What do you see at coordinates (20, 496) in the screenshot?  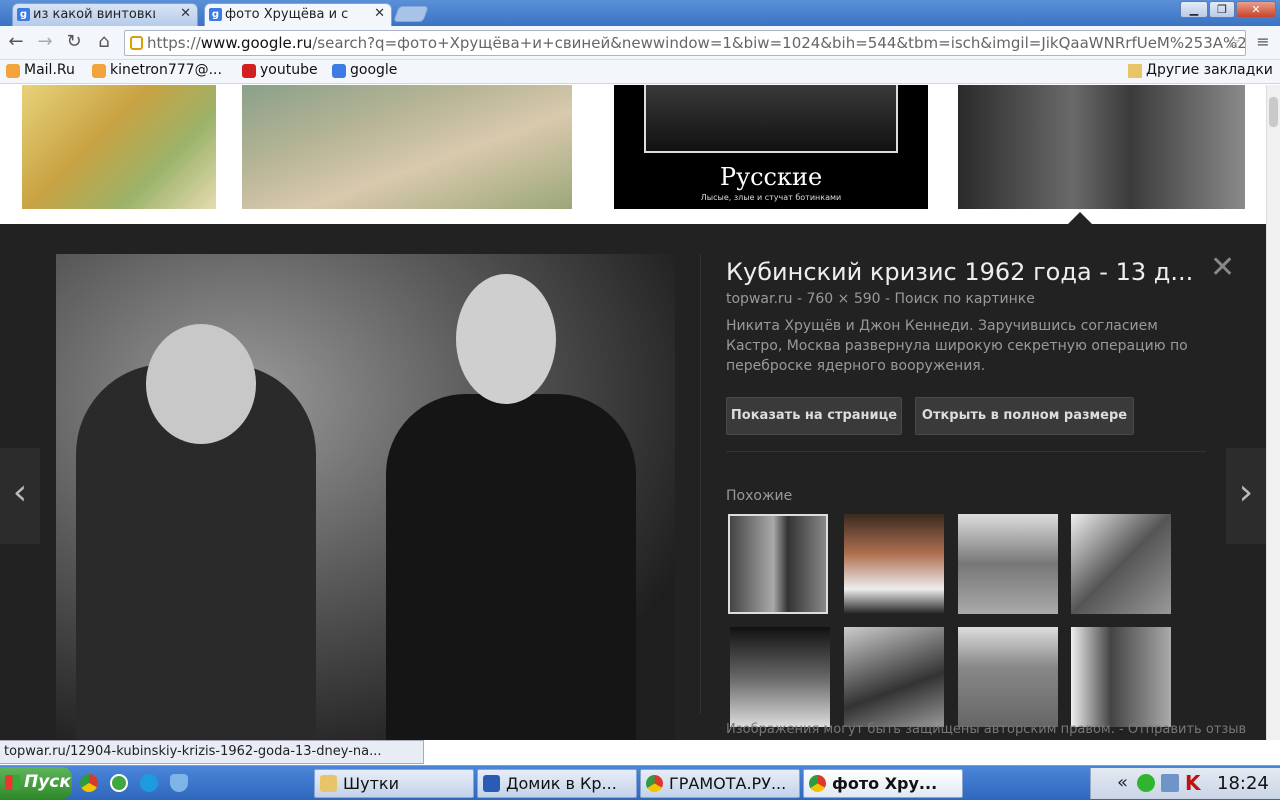 I see `prev-arrow-icon: ‹` at bounding box center [20, 496].